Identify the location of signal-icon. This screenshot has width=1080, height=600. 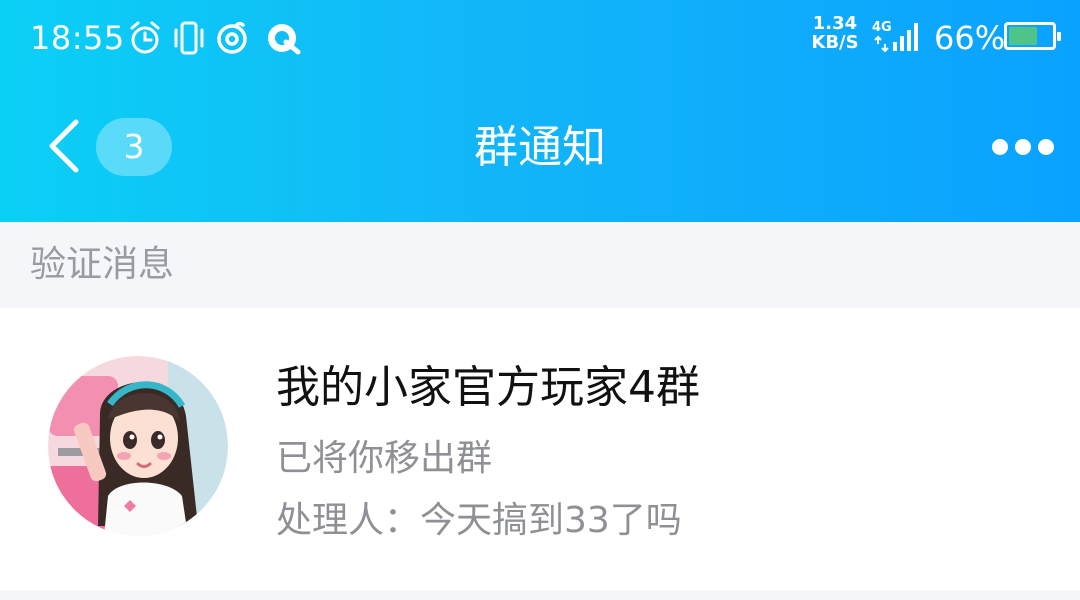
(905, 37).